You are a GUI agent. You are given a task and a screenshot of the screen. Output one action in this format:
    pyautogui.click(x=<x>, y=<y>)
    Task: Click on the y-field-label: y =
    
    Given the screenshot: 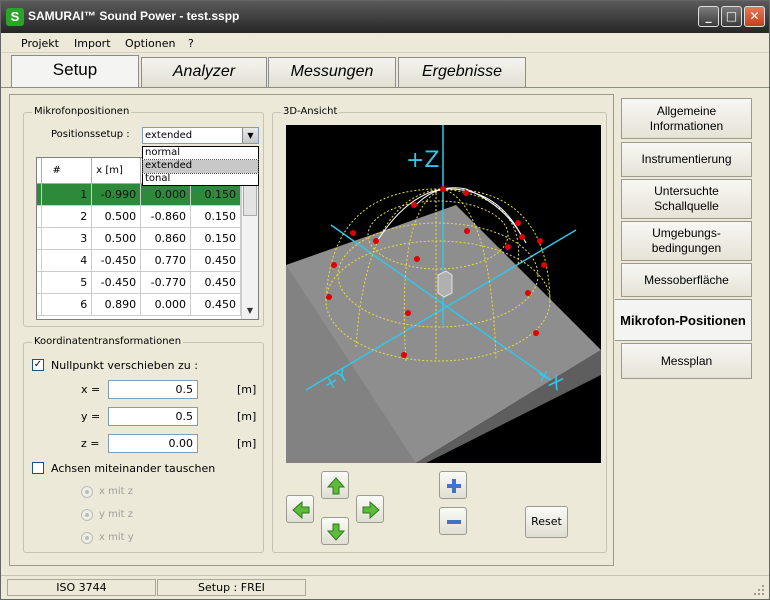 What is the action you would take?
    pyautogui.click(x=91, y=416)
    